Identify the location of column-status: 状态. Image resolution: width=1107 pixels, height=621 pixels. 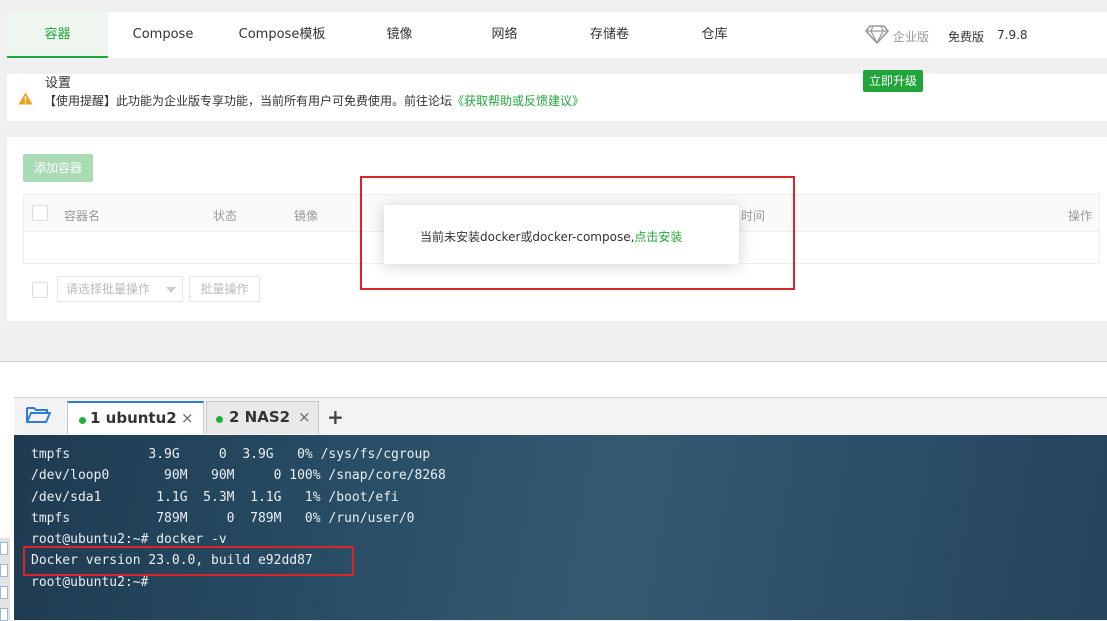
(225, 216).